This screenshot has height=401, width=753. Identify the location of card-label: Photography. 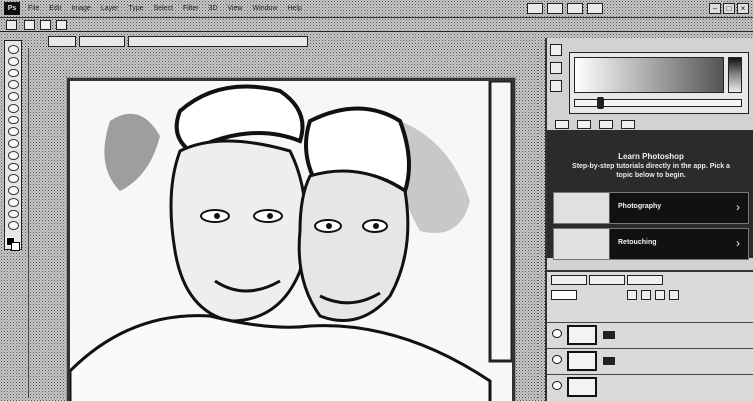
(640, 206).